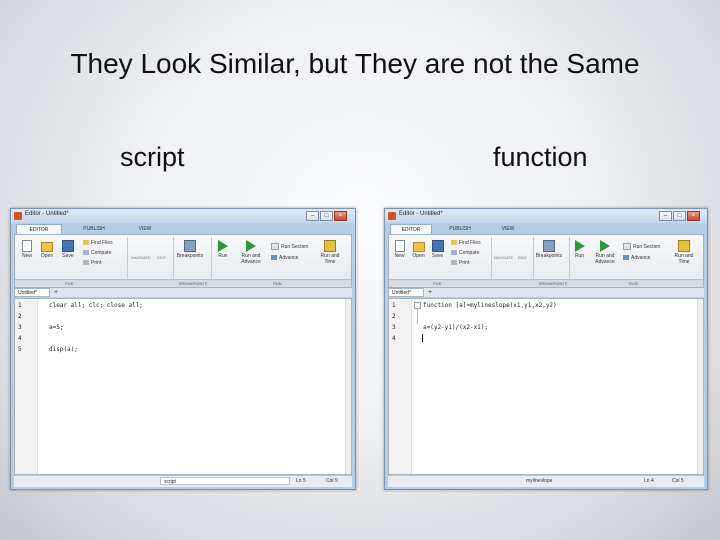 The image size is (720, 540). What do you see at coordinates (56, 327) in the screenshot?
I see `code-line: a=5;` at bounding box center [56, 327].